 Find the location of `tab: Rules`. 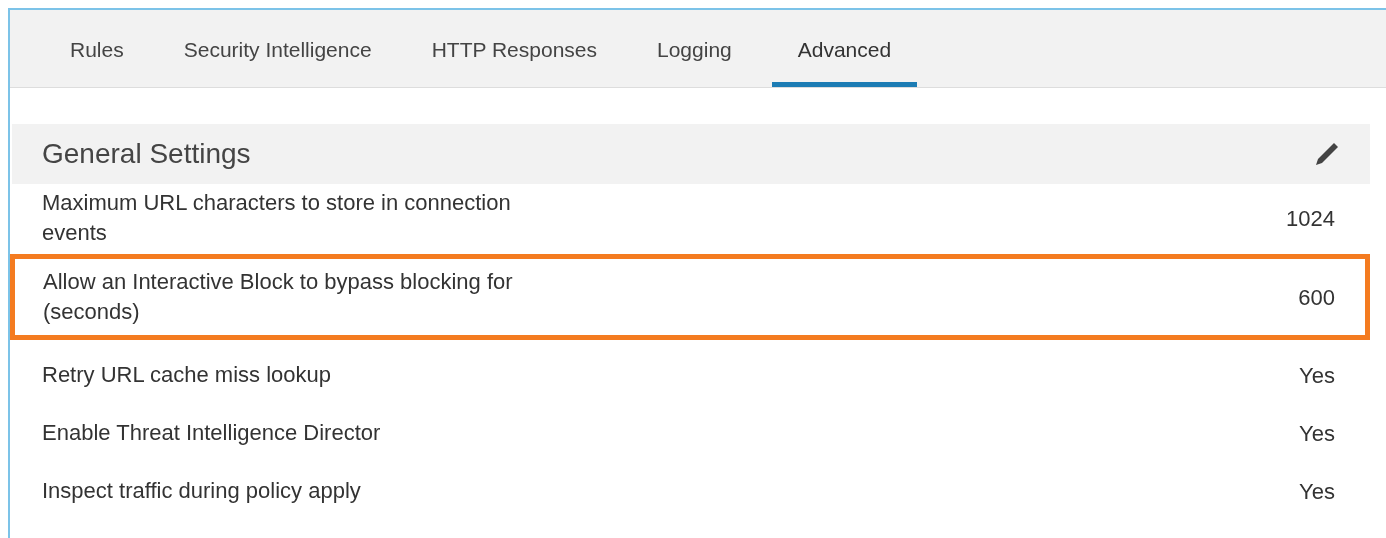

tab: Rules is located at coordinates (97, 48).